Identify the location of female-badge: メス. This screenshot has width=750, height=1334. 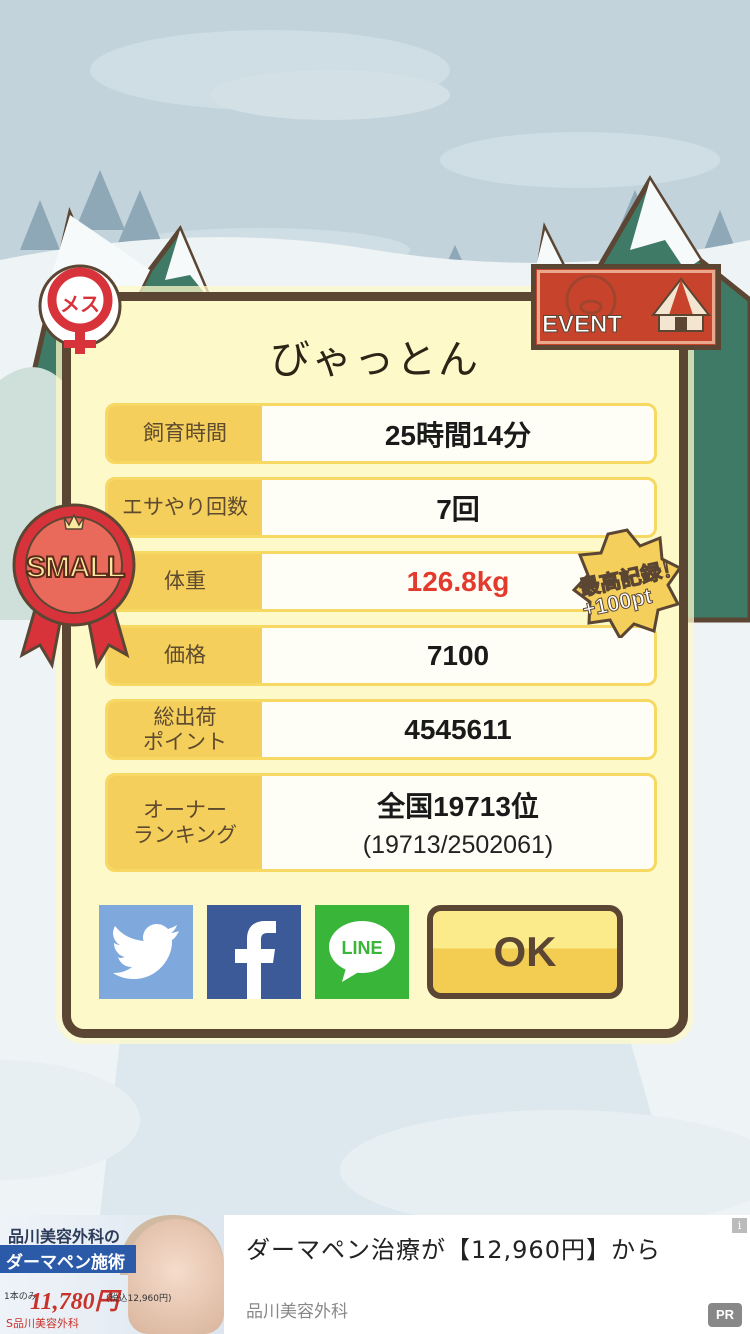
(80, 314).